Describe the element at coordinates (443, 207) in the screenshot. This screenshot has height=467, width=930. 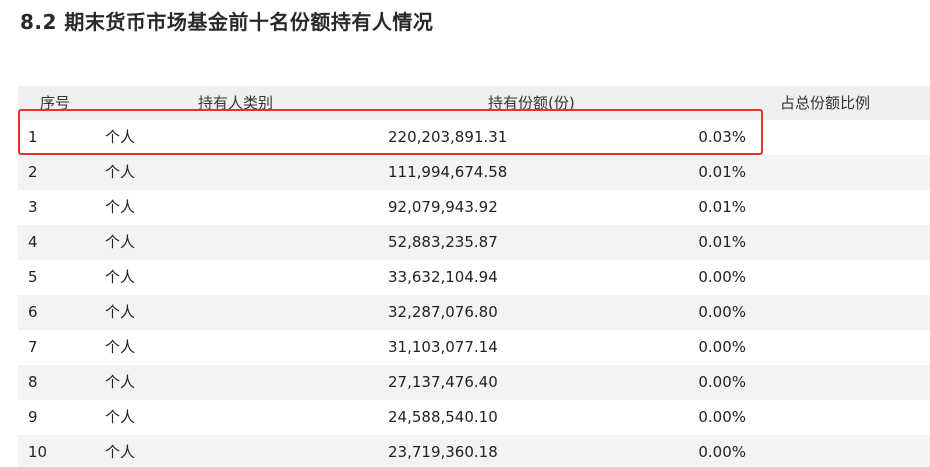
I see `cell-shares: 92,079,943.92` at that location.